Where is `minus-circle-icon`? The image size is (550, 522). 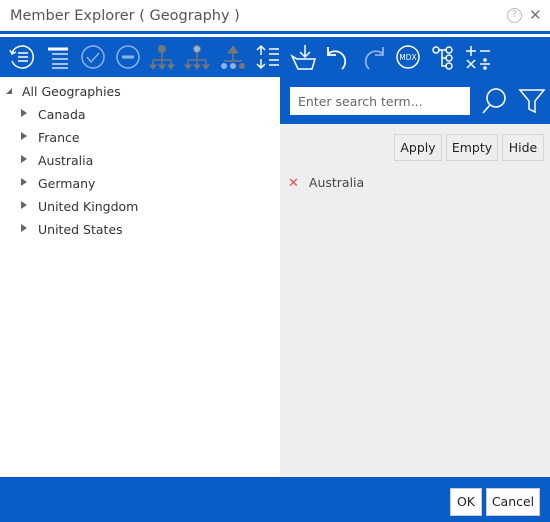
minus-circle-icon is located at coordinates (128, 57).